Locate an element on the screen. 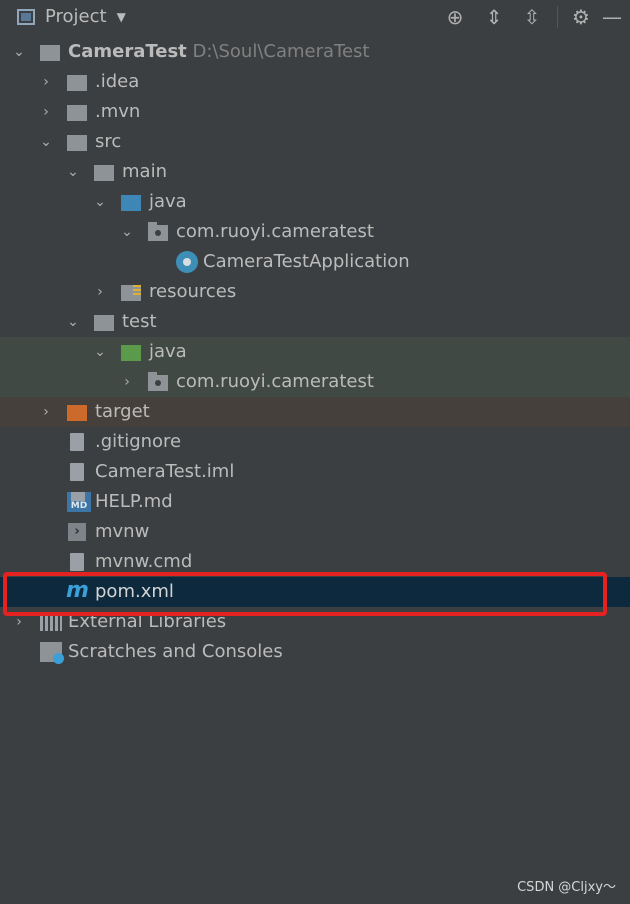  gear-icon: ⚙ is located at coordinates (581, 17).